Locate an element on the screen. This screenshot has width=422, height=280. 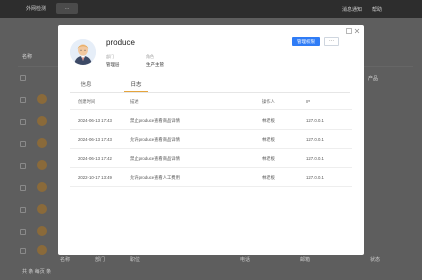
cell-created-time: 2024-06-13 17:42 is located at coordinates (95, 158).